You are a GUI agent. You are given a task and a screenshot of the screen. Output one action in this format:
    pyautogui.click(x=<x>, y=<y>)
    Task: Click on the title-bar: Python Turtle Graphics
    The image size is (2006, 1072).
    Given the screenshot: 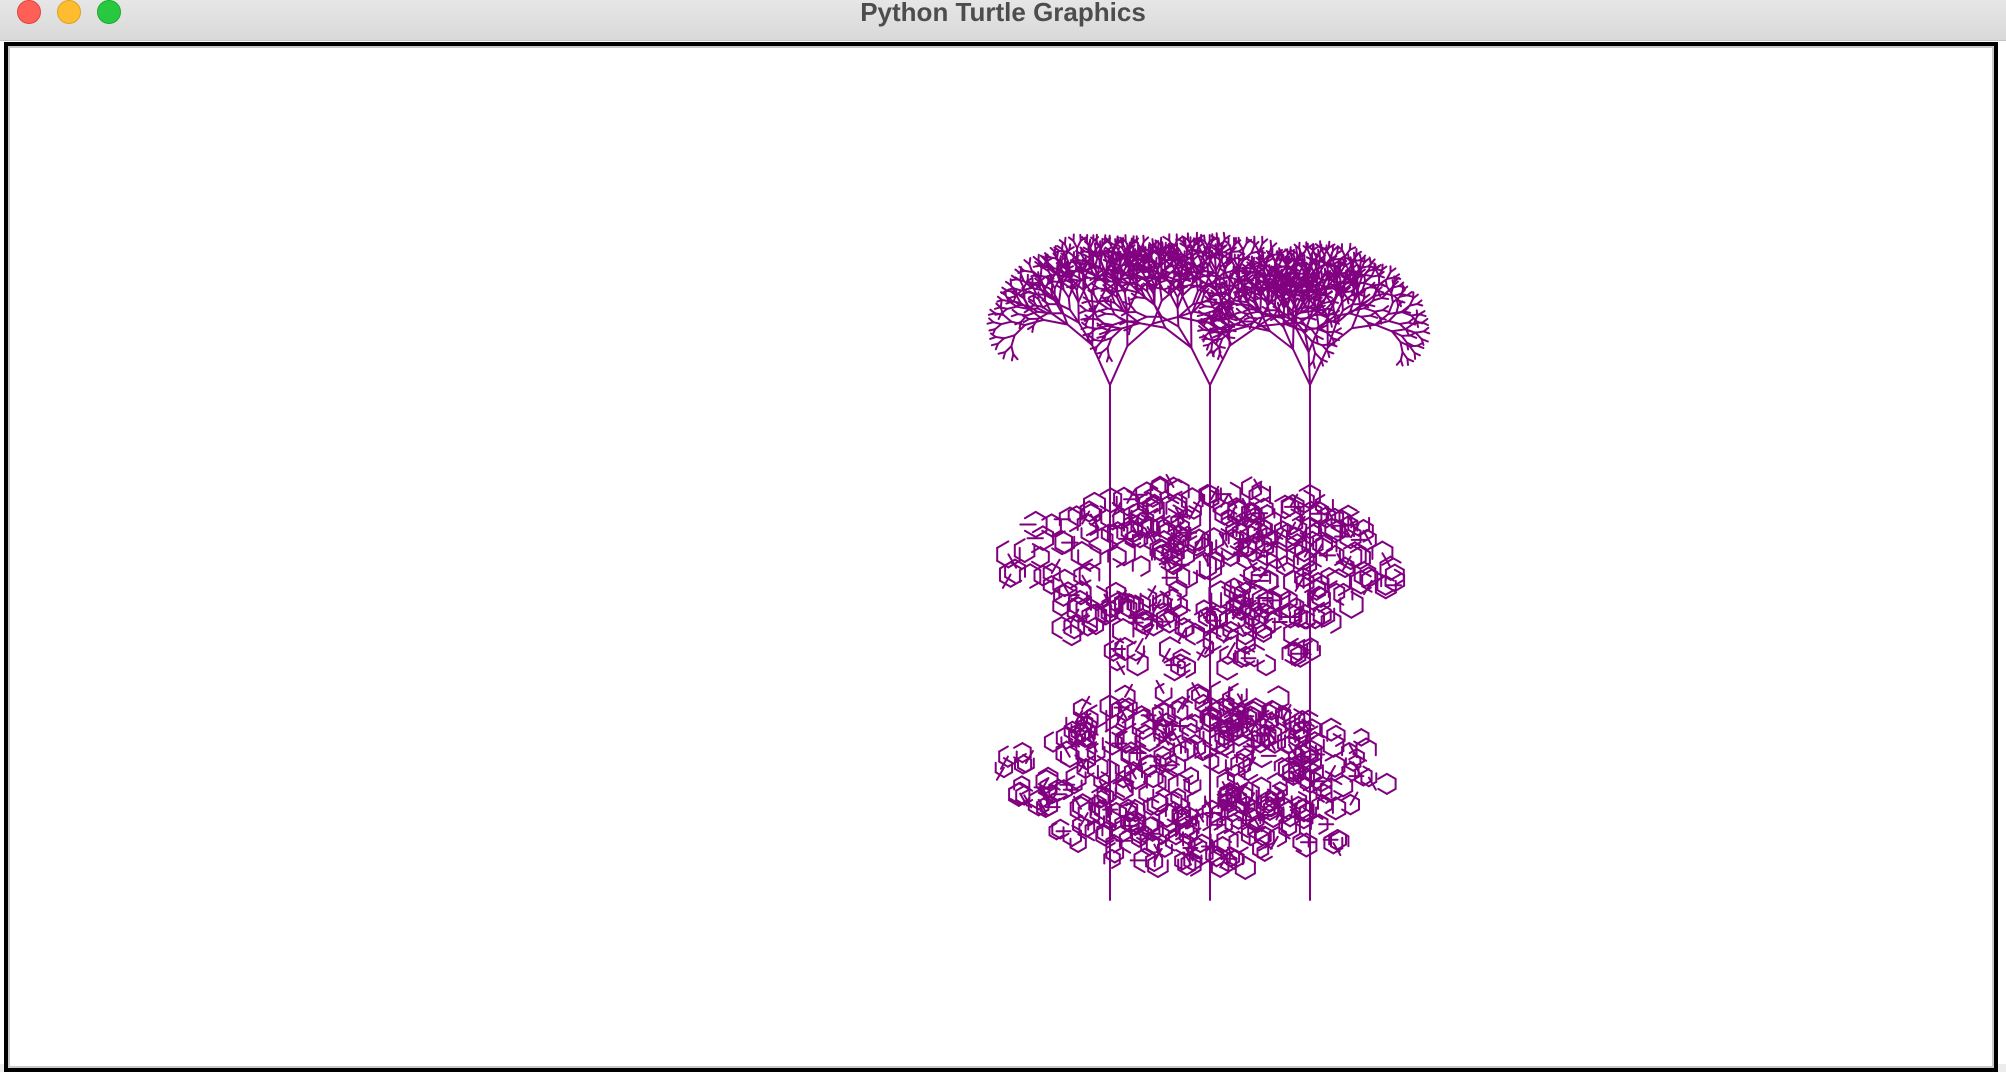 What is the action you would take?
    pyautogui.click(x=1003, y=20)
    